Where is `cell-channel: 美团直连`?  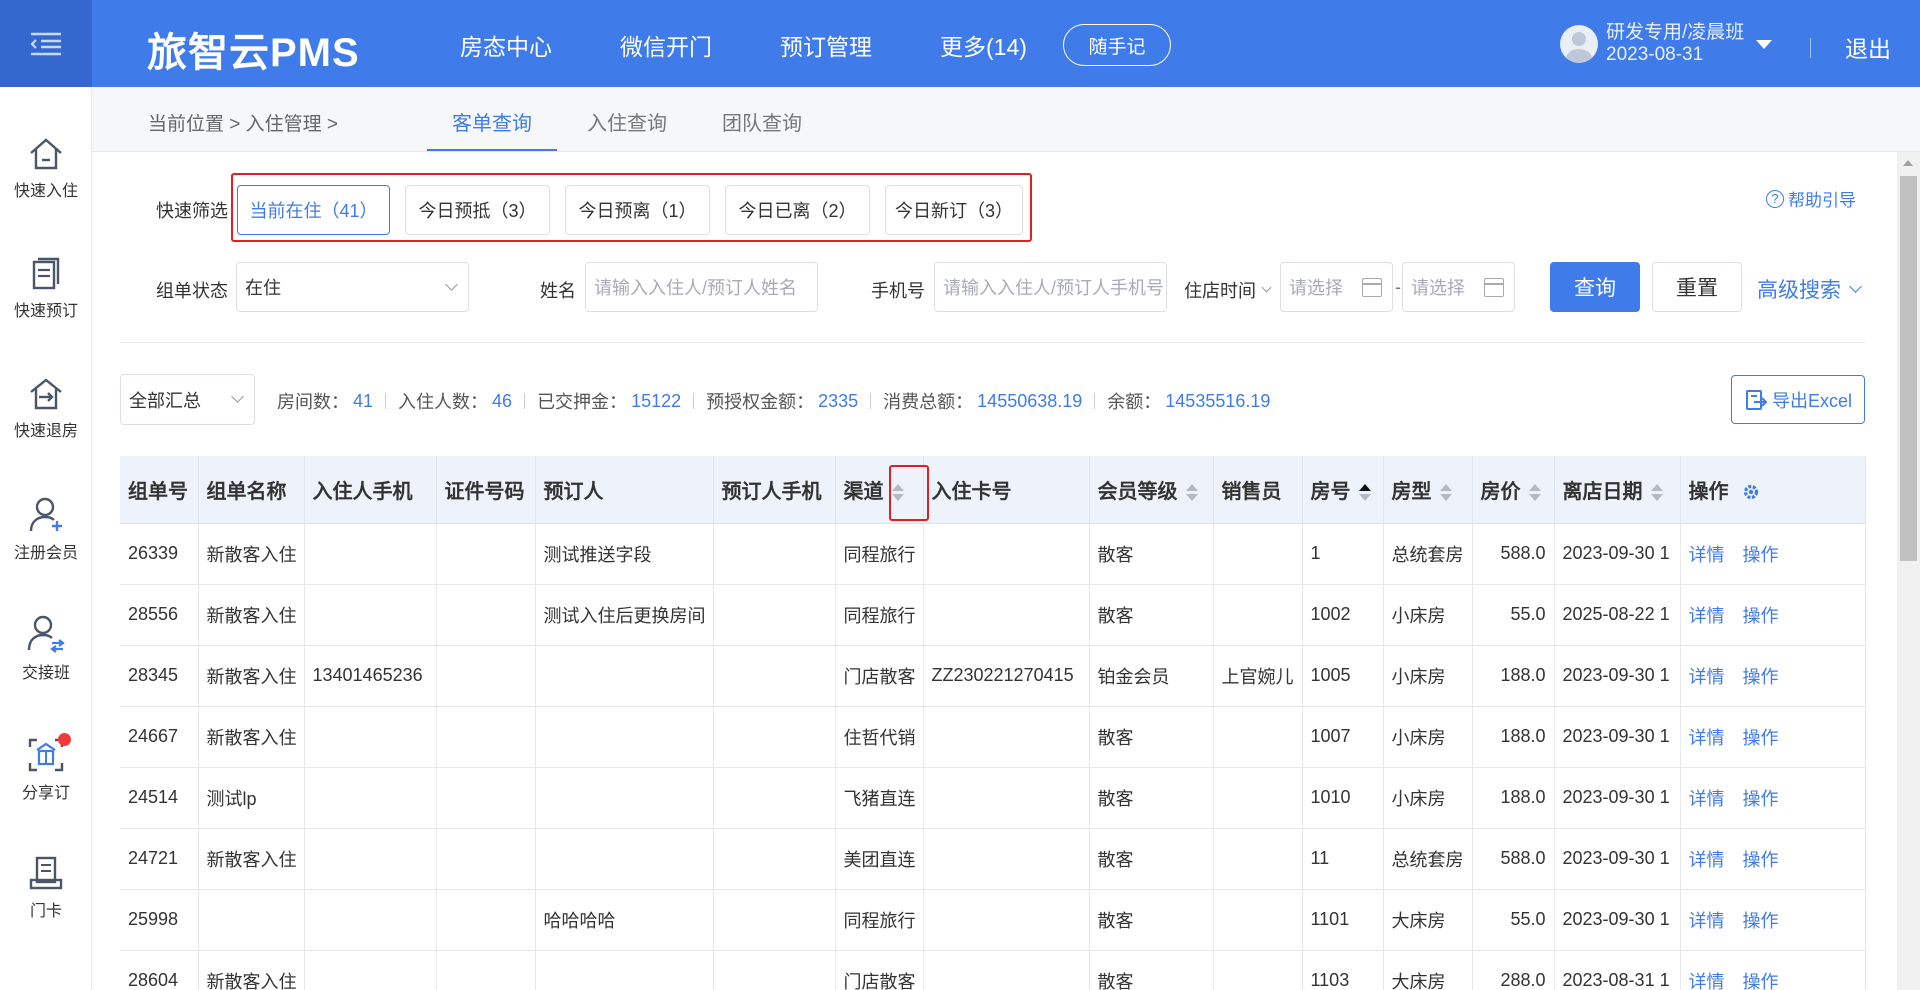 cell-channel: 美团直连 is located at coordinates (879, 859).